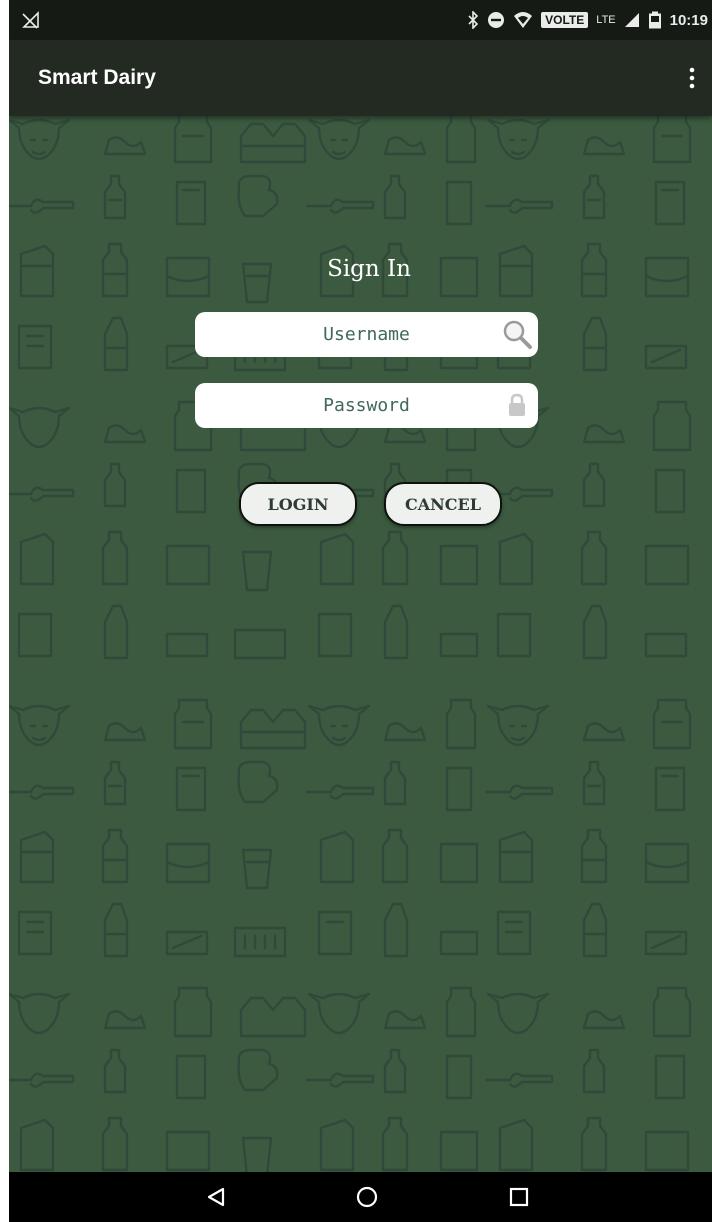 Image resolution: width=712 pixels, height=1222 pixels. Describe the element at coordinates (496, 20) in the screenshot. I see `do-not-disturb-icon` at that location.